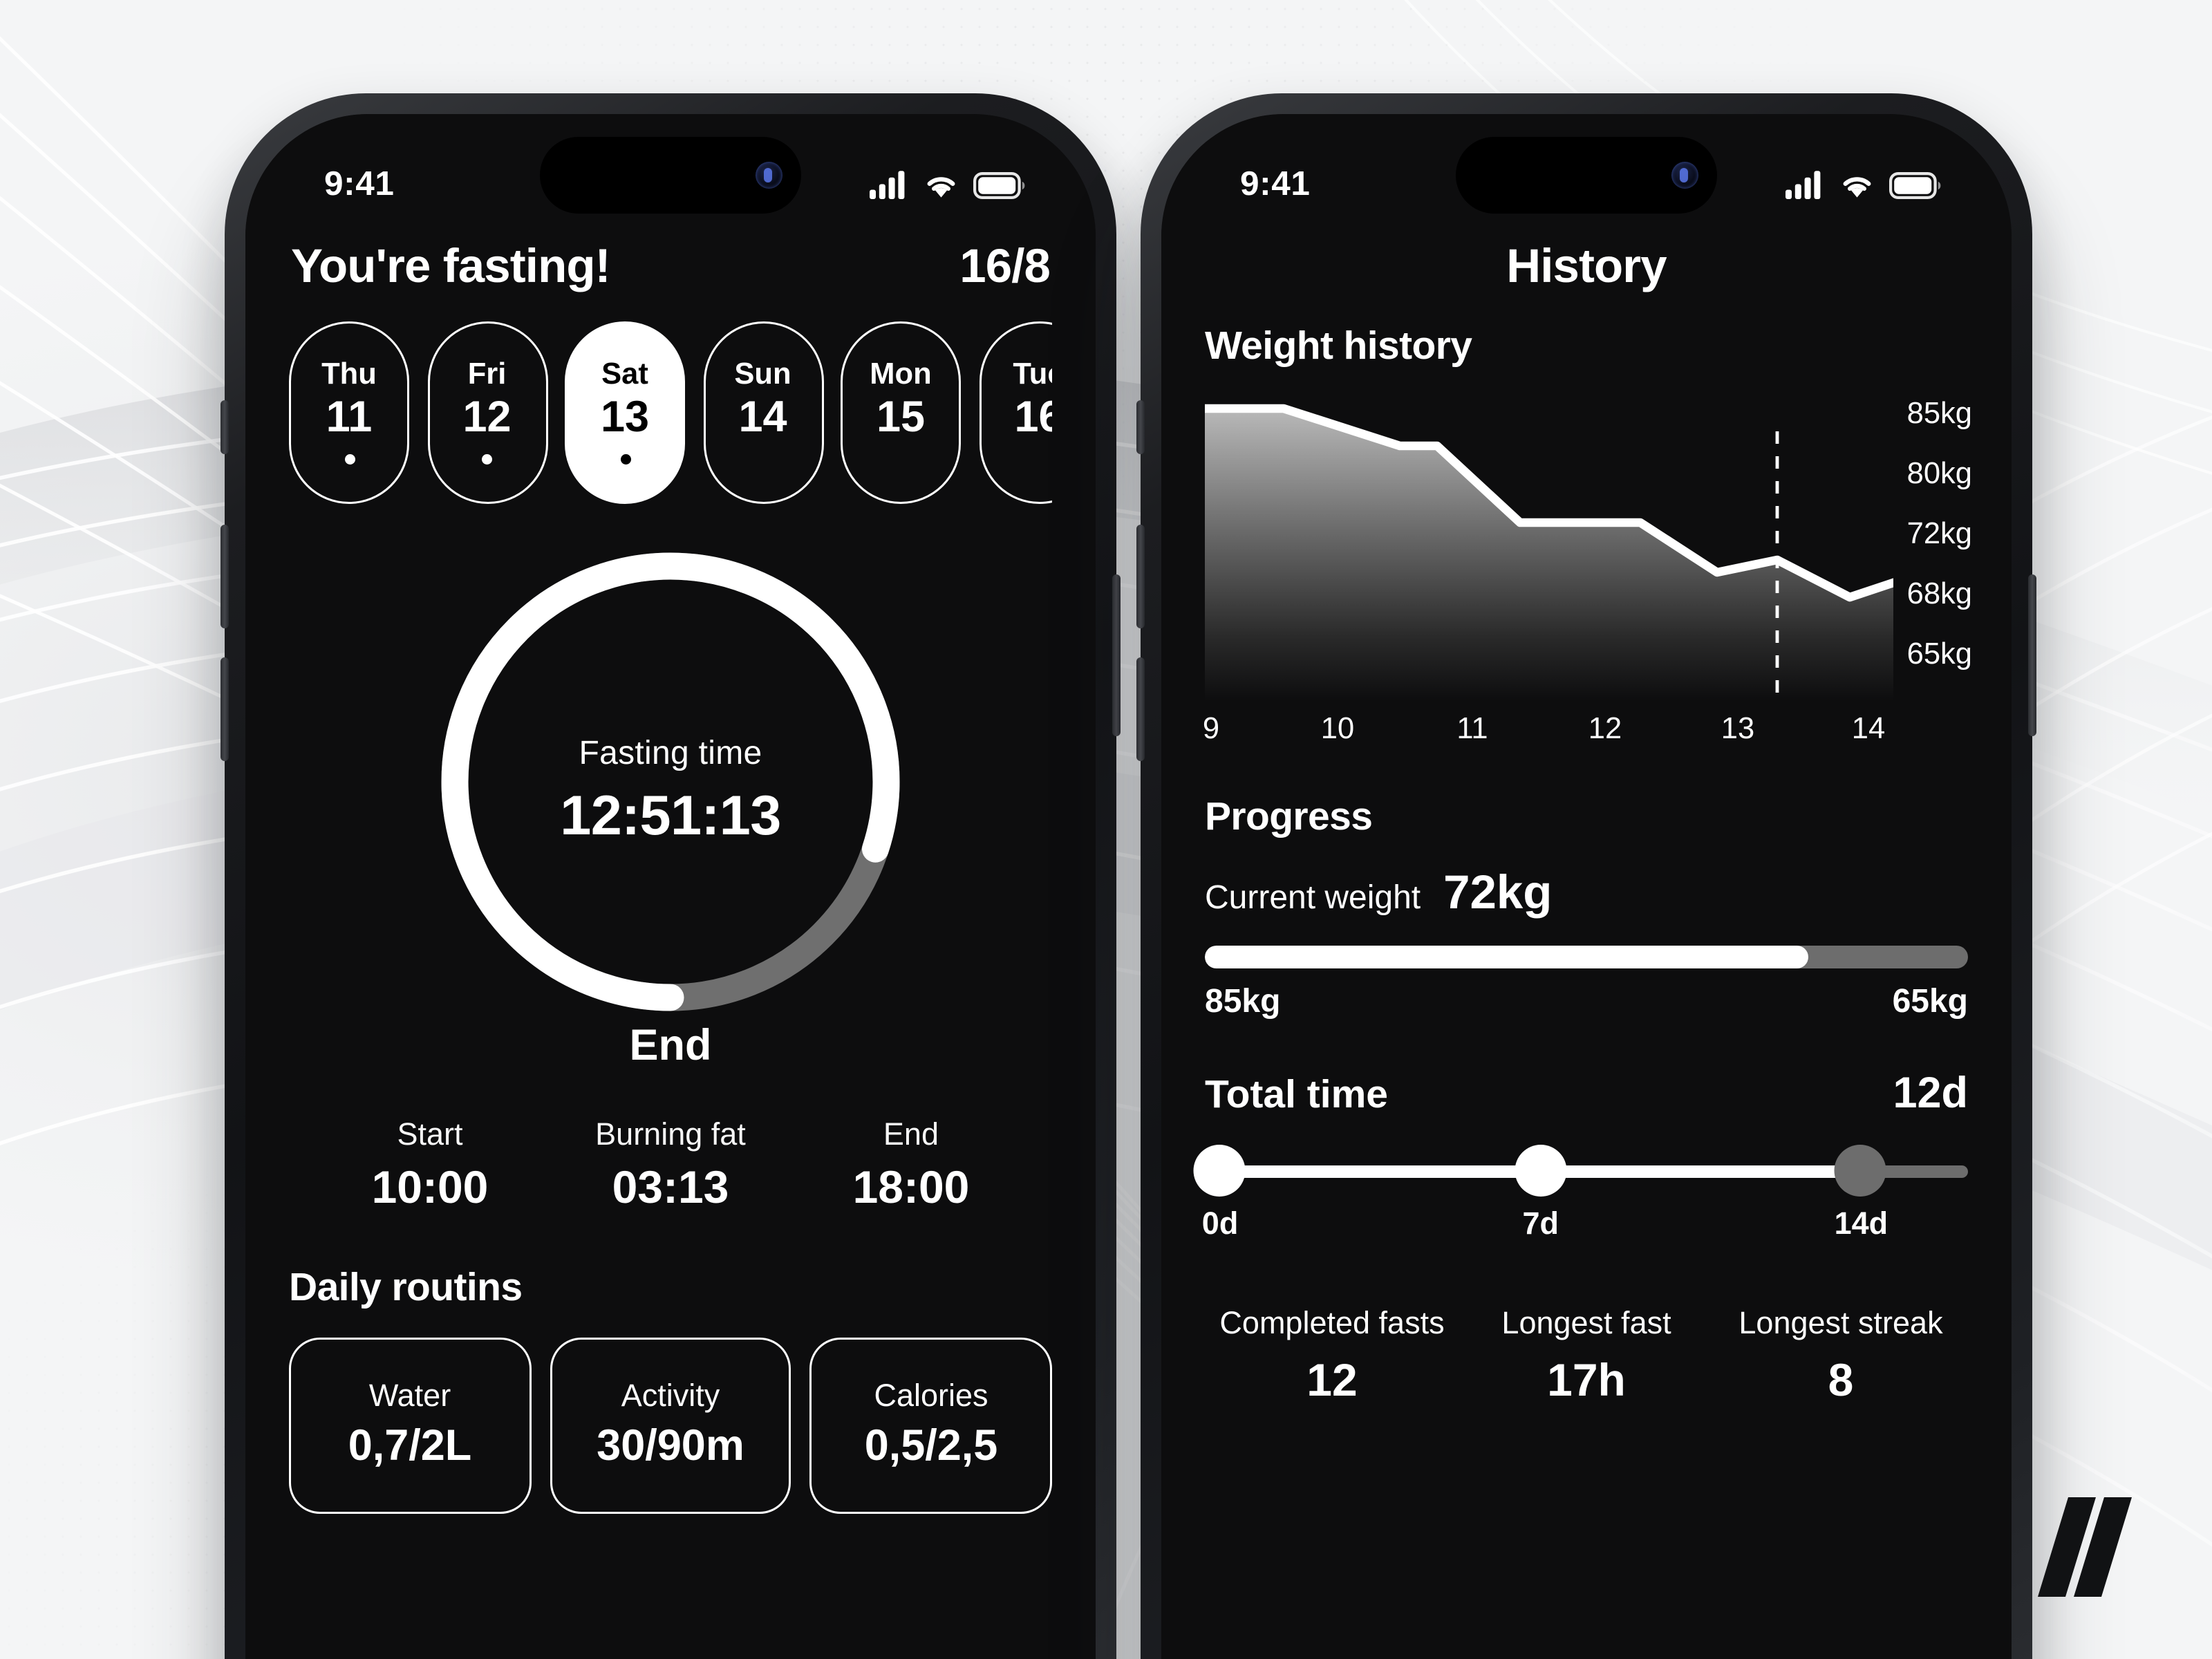 The width and height of the screenshot is (2212, 1659). I want to click on current-weight-label: Current weight, so click(1313, 899).